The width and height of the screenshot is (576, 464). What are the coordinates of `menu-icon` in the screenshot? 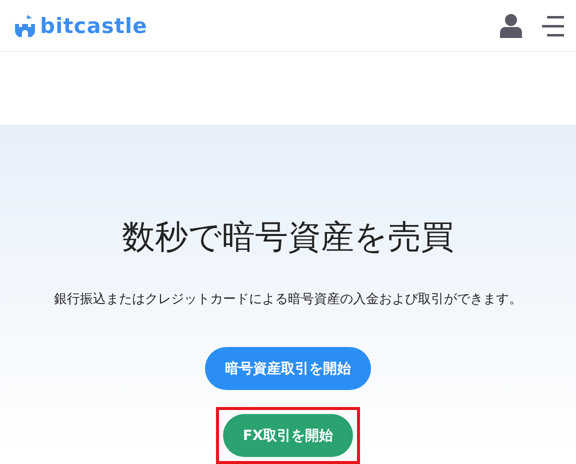 It's located at (554, 26).